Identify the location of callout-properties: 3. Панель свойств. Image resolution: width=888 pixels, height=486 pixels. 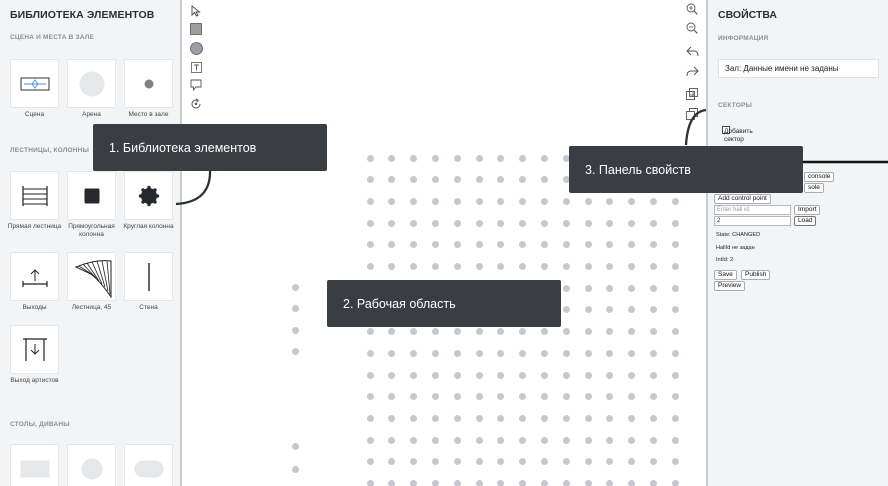
(686, 169).